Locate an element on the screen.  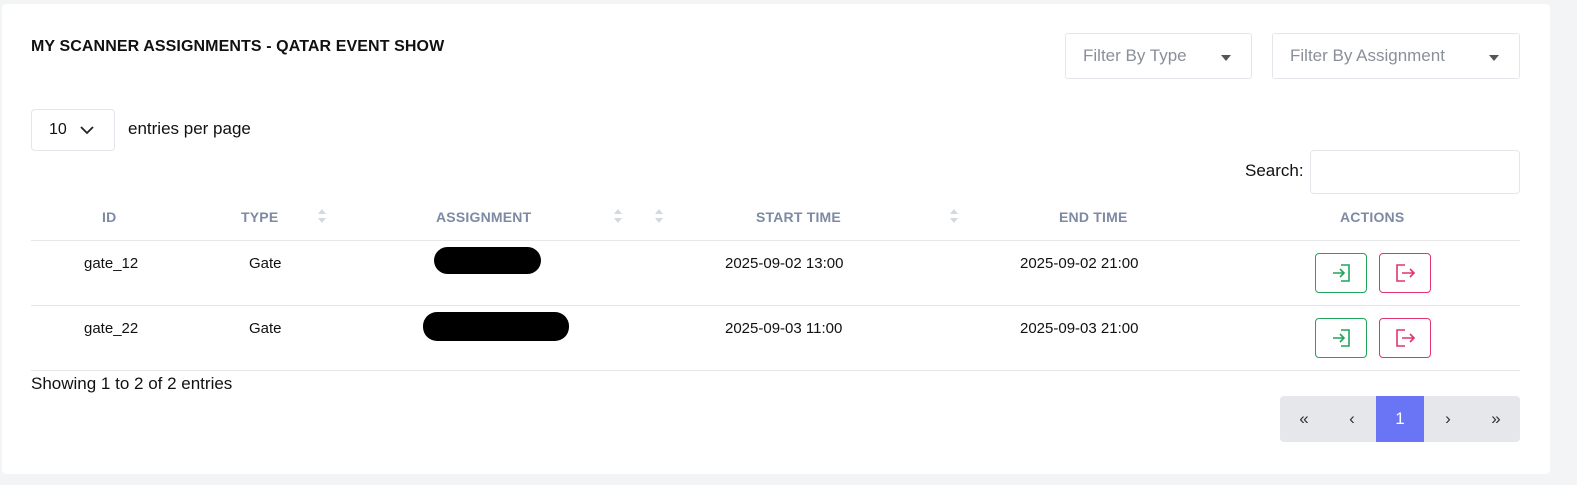
cell-end-time: 2025-09-03 21:00 is located at coordinates (1079, 328).